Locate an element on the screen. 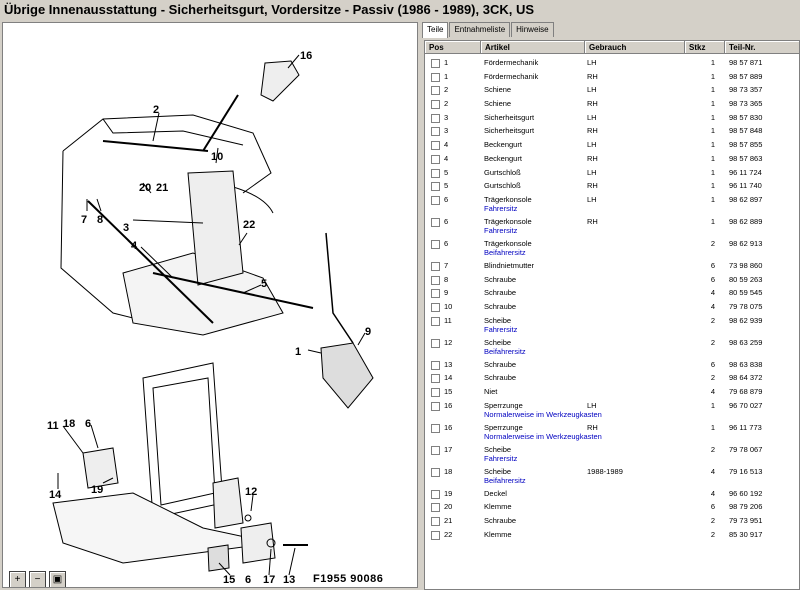 This screenshot has height=590, width=800. cell-teil-nr: 98 73 357 is located at coordinates (746, 90).